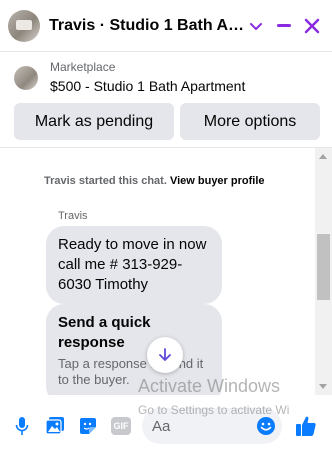  What do you see at coordinates (26, 78) in the screenshot?
I see `listing-thumbnail` at bounding box center [26, 78].